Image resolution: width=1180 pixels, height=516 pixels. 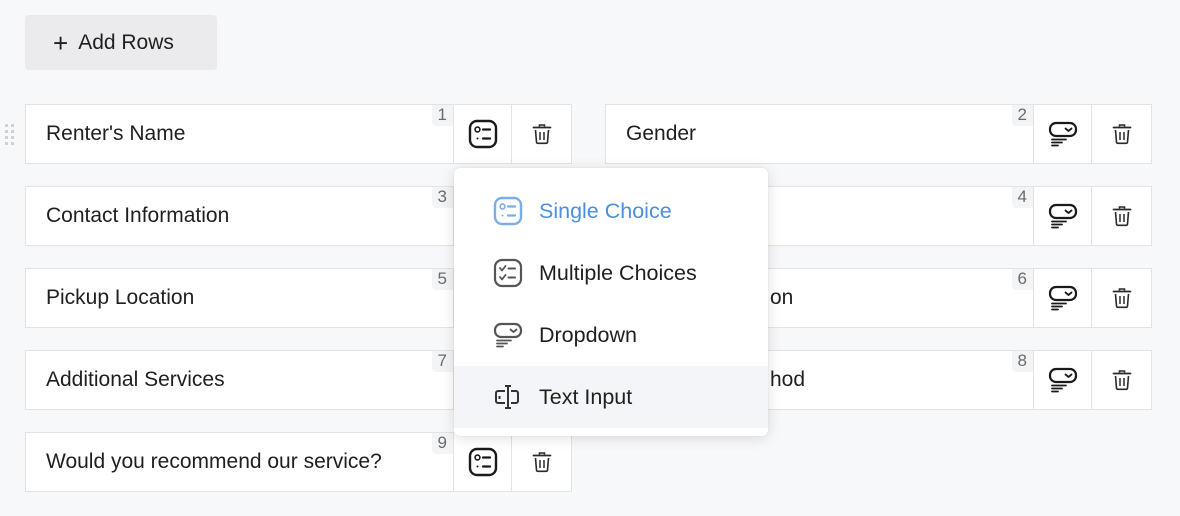 What do you see at coordinates (788, 379) in the screenshot?
I see `row-label-text: hod` at bounding box center [788, 379].